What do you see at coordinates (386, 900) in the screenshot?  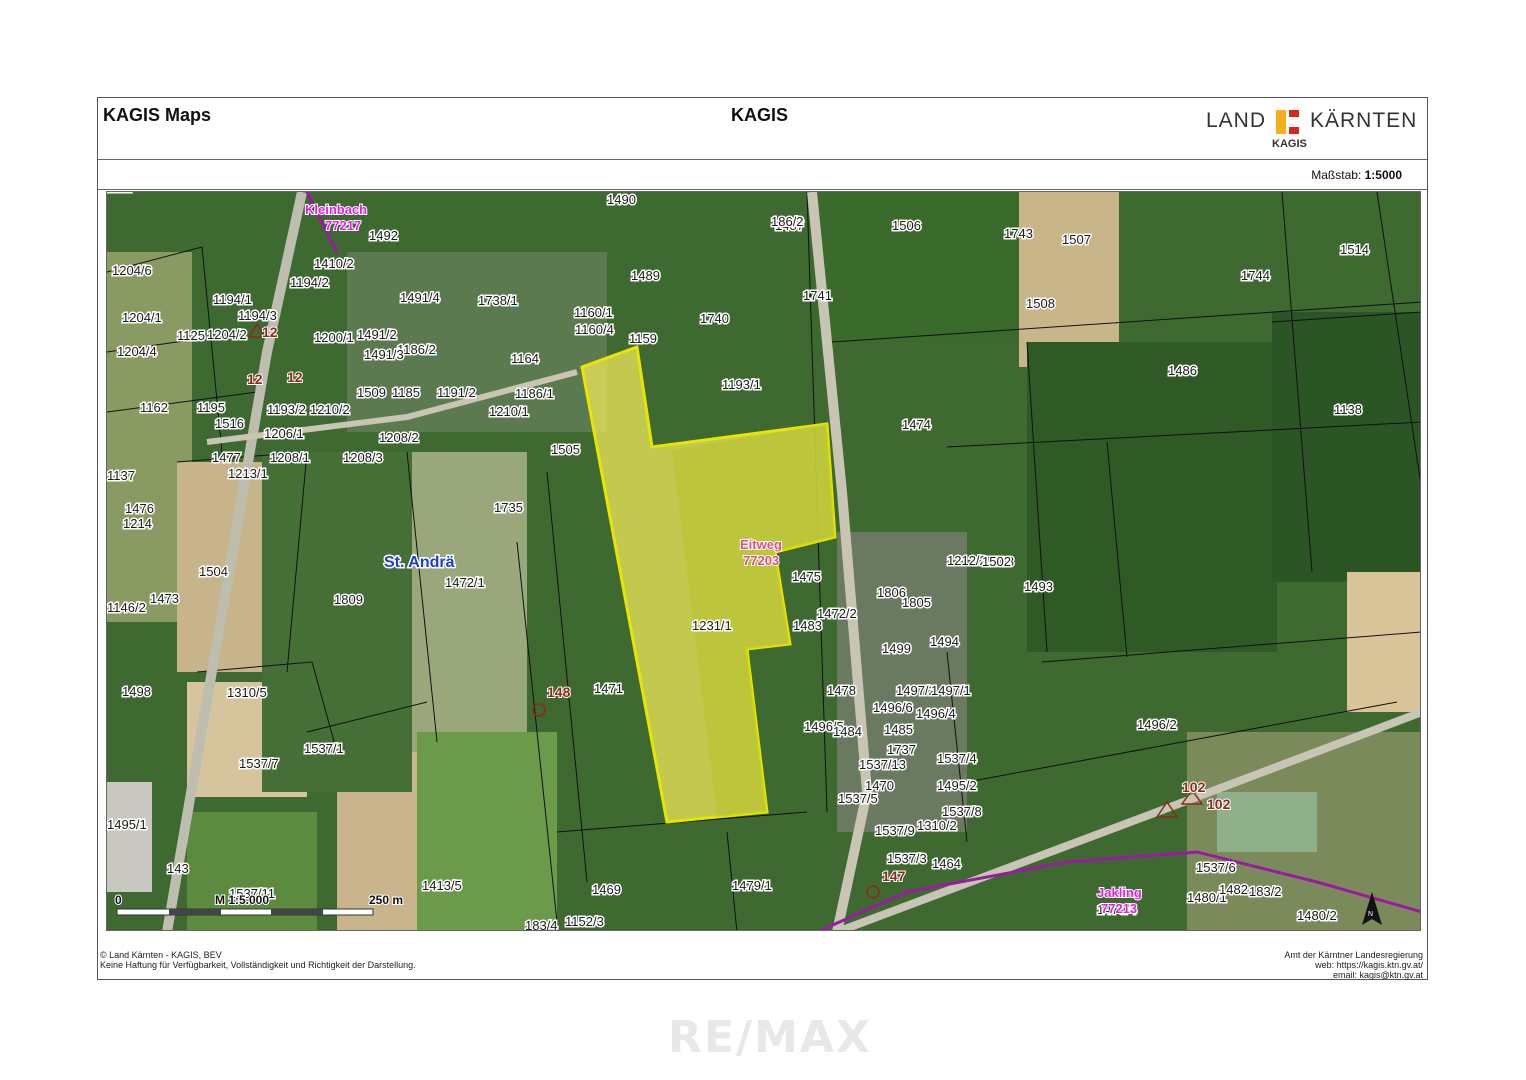 I see `scale-bar-end: 250 m` at bounding box center [386, 900].